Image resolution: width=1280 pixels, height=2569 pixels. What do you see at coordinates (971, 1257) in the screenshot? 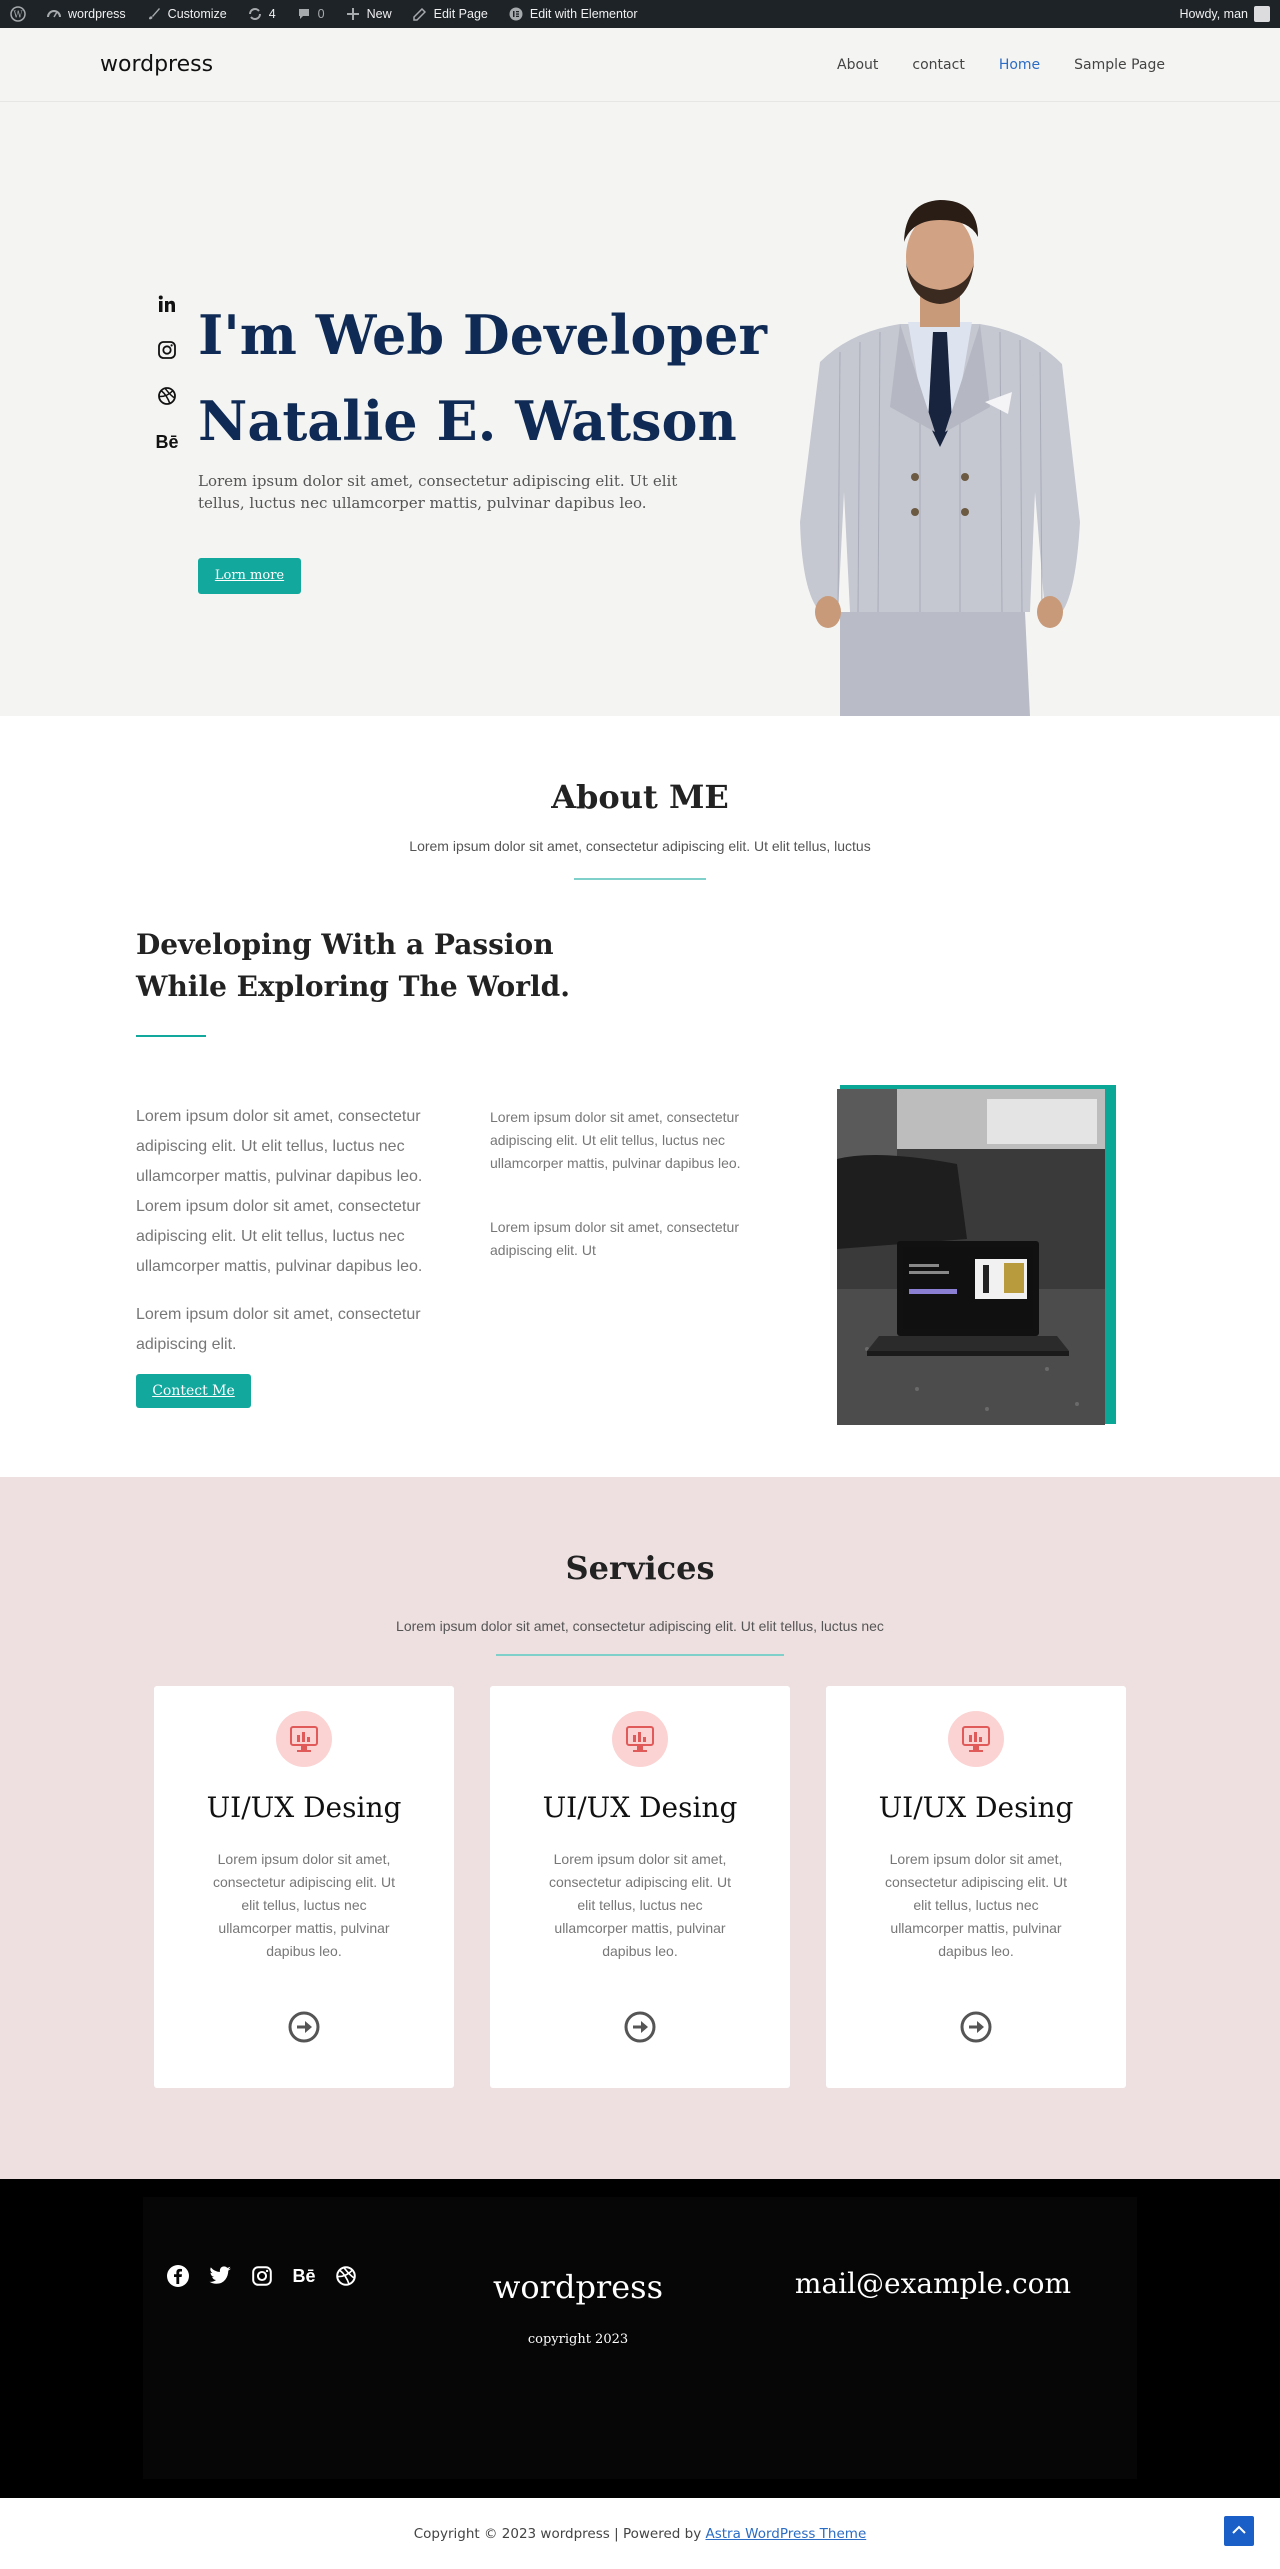
I see `laptop-photo` at bounding box center [971, 1257].